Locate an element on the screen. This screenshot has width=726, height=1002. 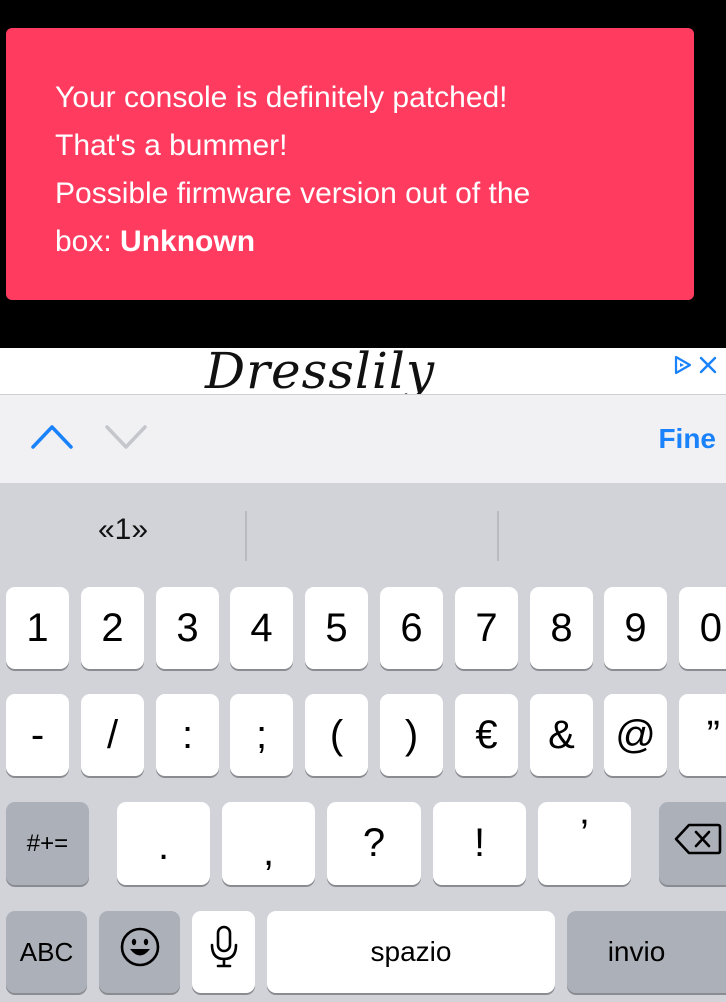
alert-line-4: box: Unknown is located at coordinates (374, 242).